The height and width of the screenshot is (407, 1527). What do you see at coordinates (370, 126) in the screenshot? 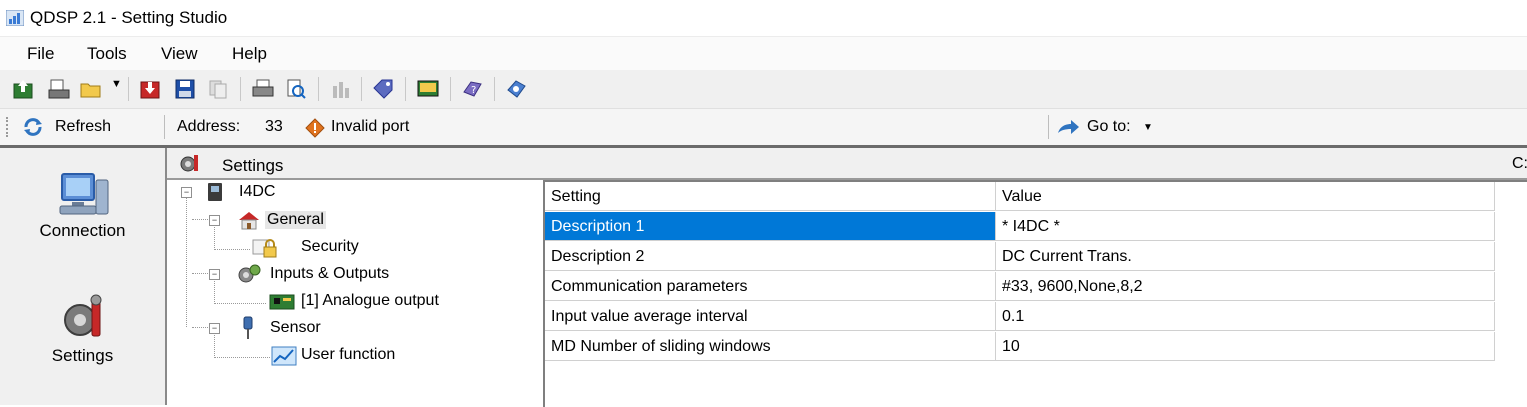
I see `status-text: Invalid port` at bounding box center [370, 126].